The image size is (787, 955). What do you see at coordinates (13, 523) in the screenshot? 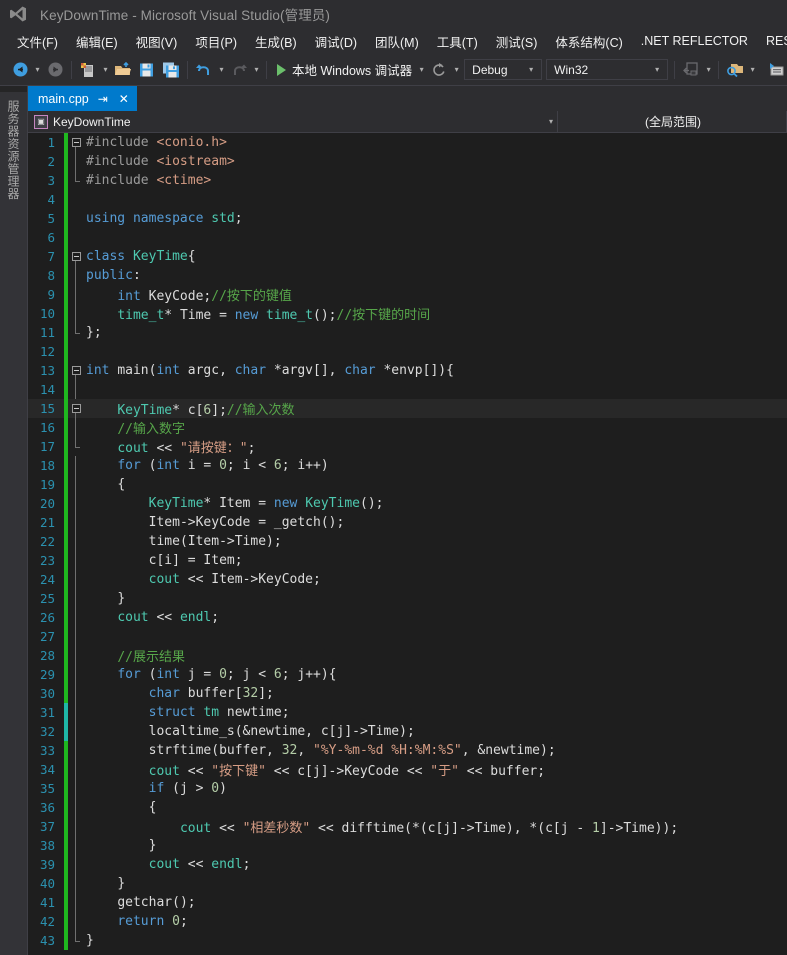
I see `server-explorer-tab: 服务器资源管理器` at bounding box center [13, 523].